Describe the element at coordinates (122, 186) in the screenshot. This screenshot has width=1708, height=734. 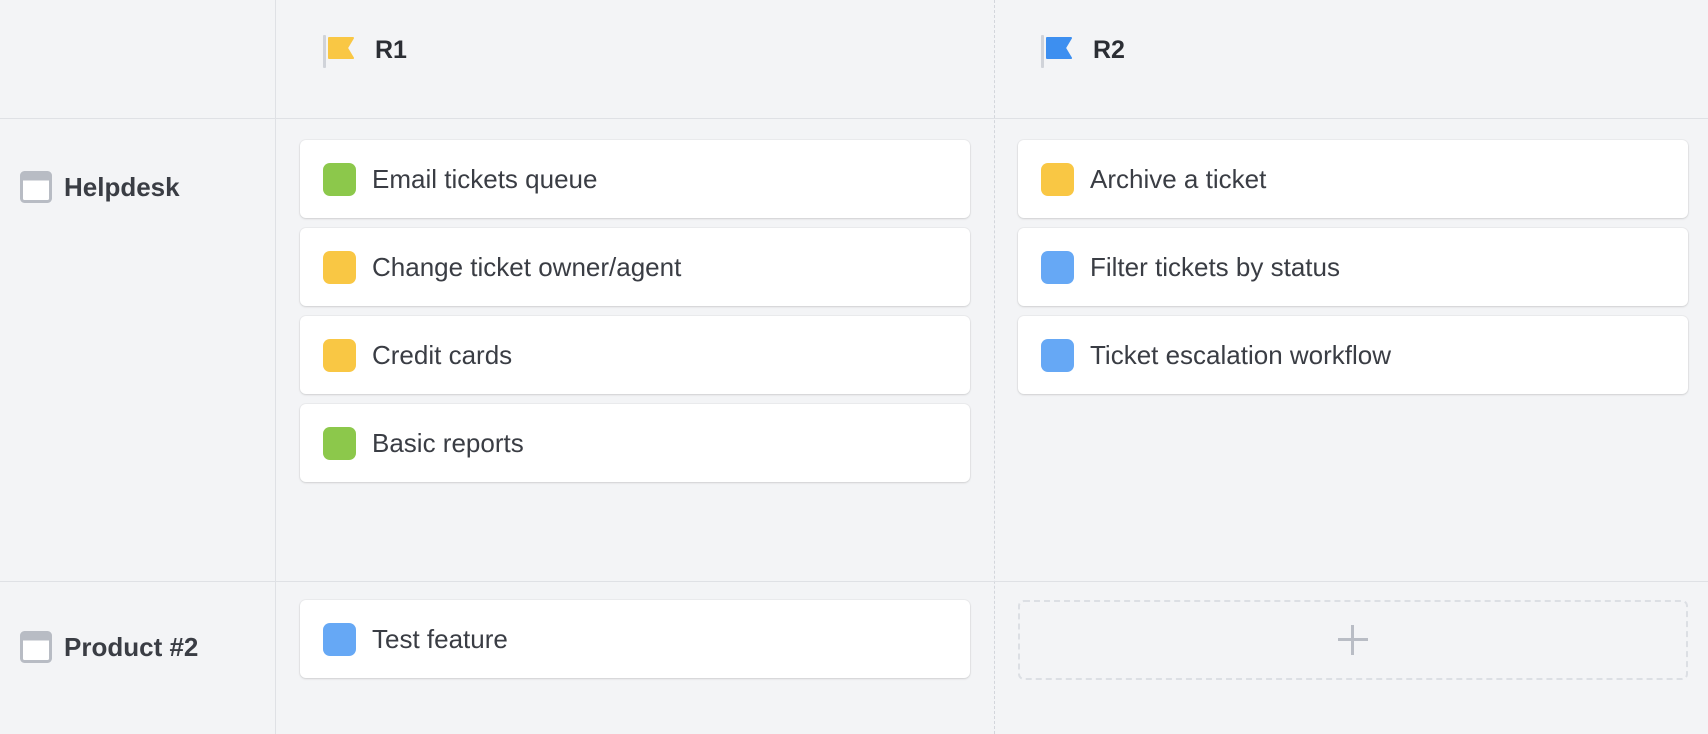
I see `row-title: Helpdesk` at that location.